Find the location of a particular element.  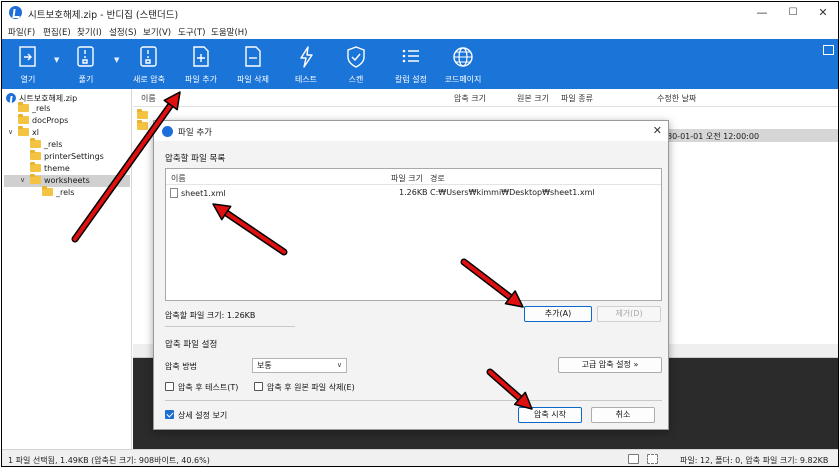

new-archive-button: 새로 압축 is located at coordinates (149, 65).